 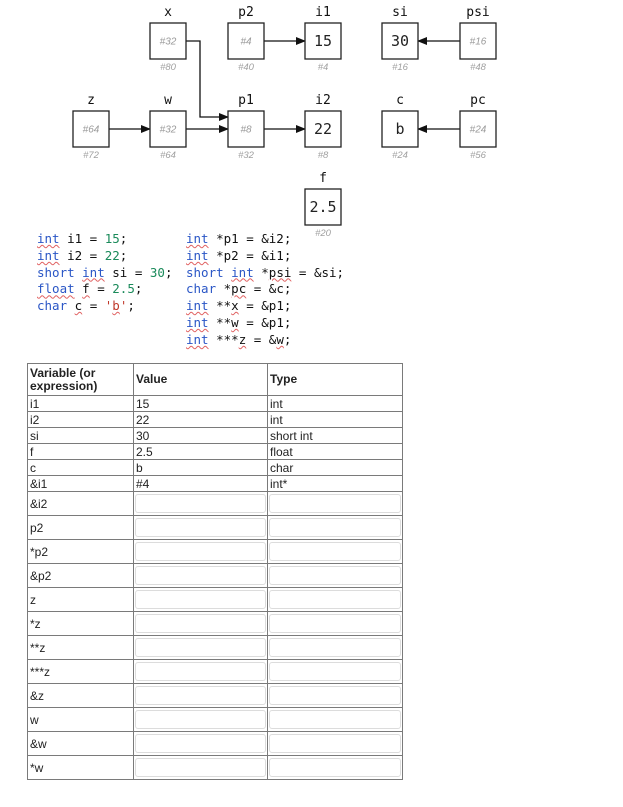 What do you see at coordinates (56, 289) in the screenshot?
I see `code-token: float` at bounding box center [56, 289].